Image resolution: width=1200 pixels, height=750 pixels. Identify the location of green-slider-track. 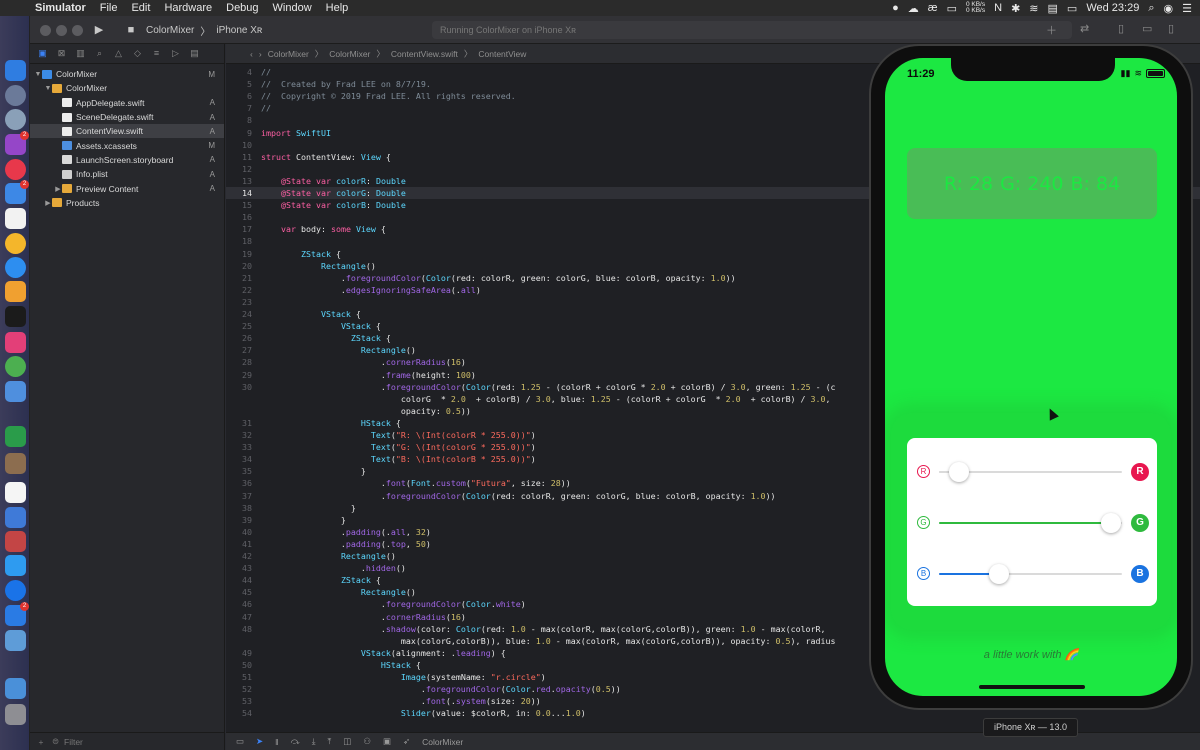
(1030, 523).